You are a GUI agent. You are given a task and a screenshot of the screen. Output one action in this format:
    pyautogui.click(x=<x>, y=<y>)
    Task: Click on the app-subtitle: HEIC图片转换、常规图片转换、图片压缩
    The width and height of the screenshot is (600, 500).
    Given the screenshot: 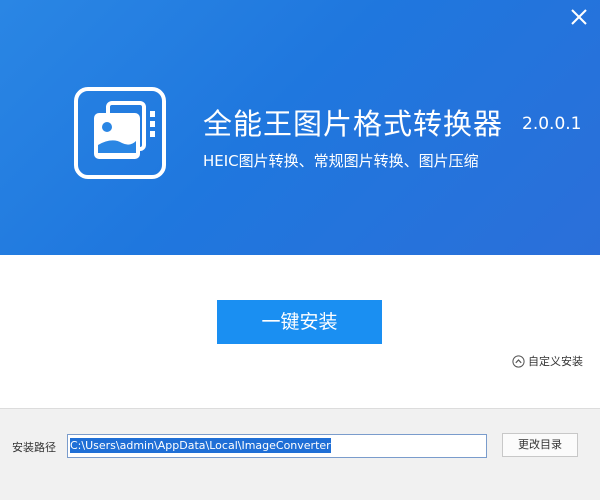 What is the action you would take?
    pyautogui.click(x=341, y=161)
    